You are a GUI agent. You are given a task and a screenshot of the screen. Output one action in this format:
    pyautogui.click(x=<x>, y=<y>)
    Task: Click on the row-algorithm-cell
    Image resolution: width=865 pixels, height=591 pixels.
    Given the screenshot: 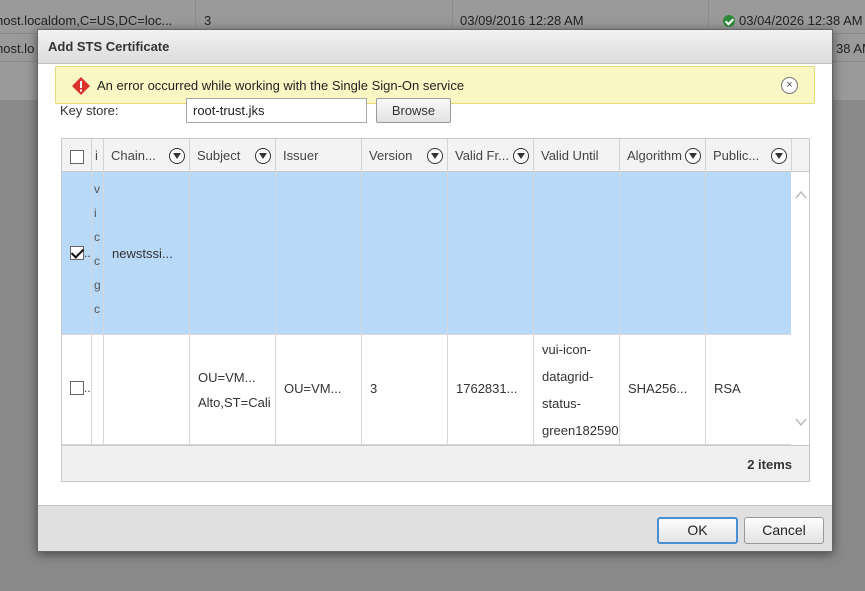 What is the action you would take?
    pyautogui.click(x=663, y=253)
    